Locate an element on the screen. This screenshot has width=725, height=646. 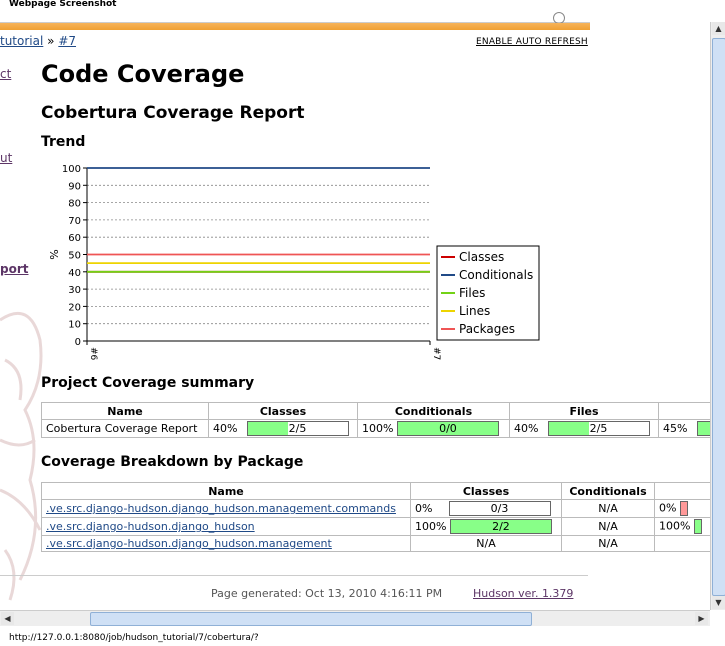
summary-classes: 40% 2/5 is located at coordinates (283, 428).